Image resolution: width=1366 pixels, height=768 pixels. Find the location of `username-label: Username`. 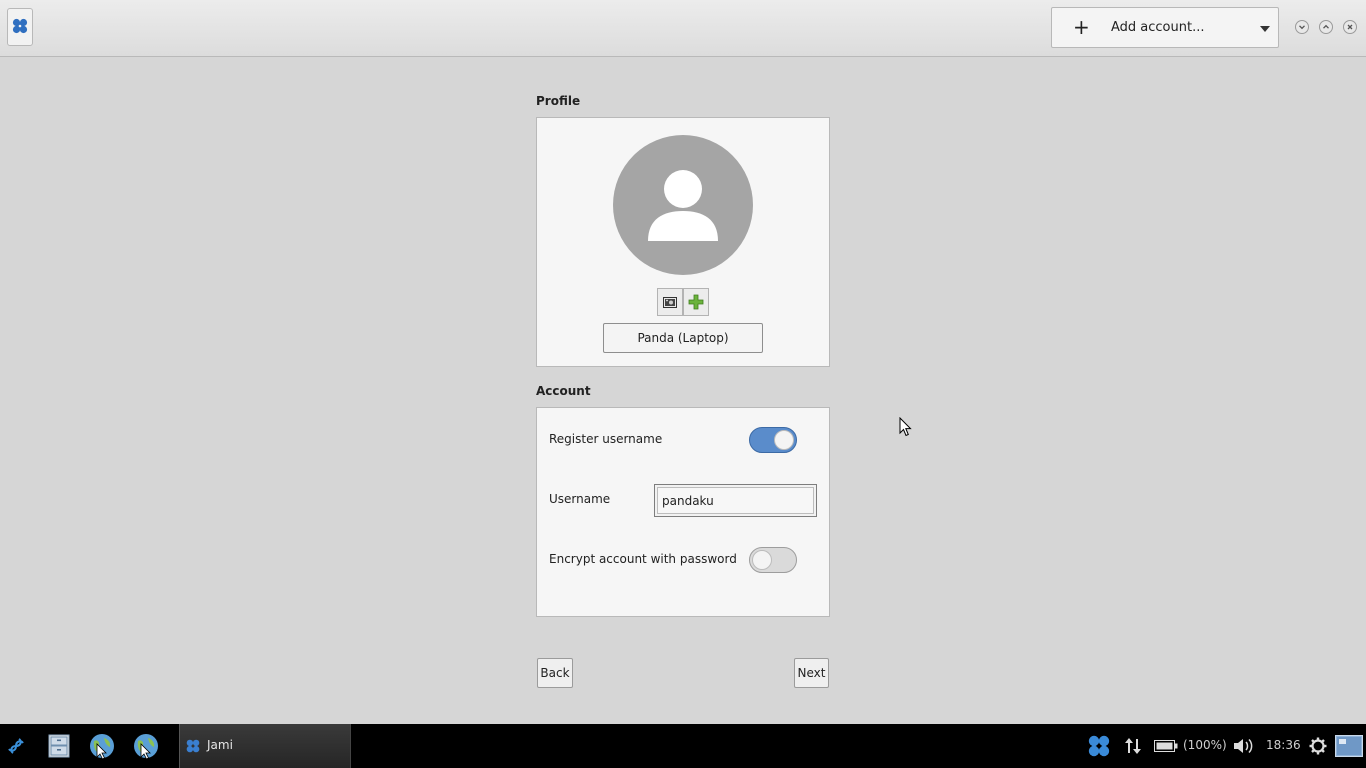

username-label: Username is located at coordinates (580, 499).